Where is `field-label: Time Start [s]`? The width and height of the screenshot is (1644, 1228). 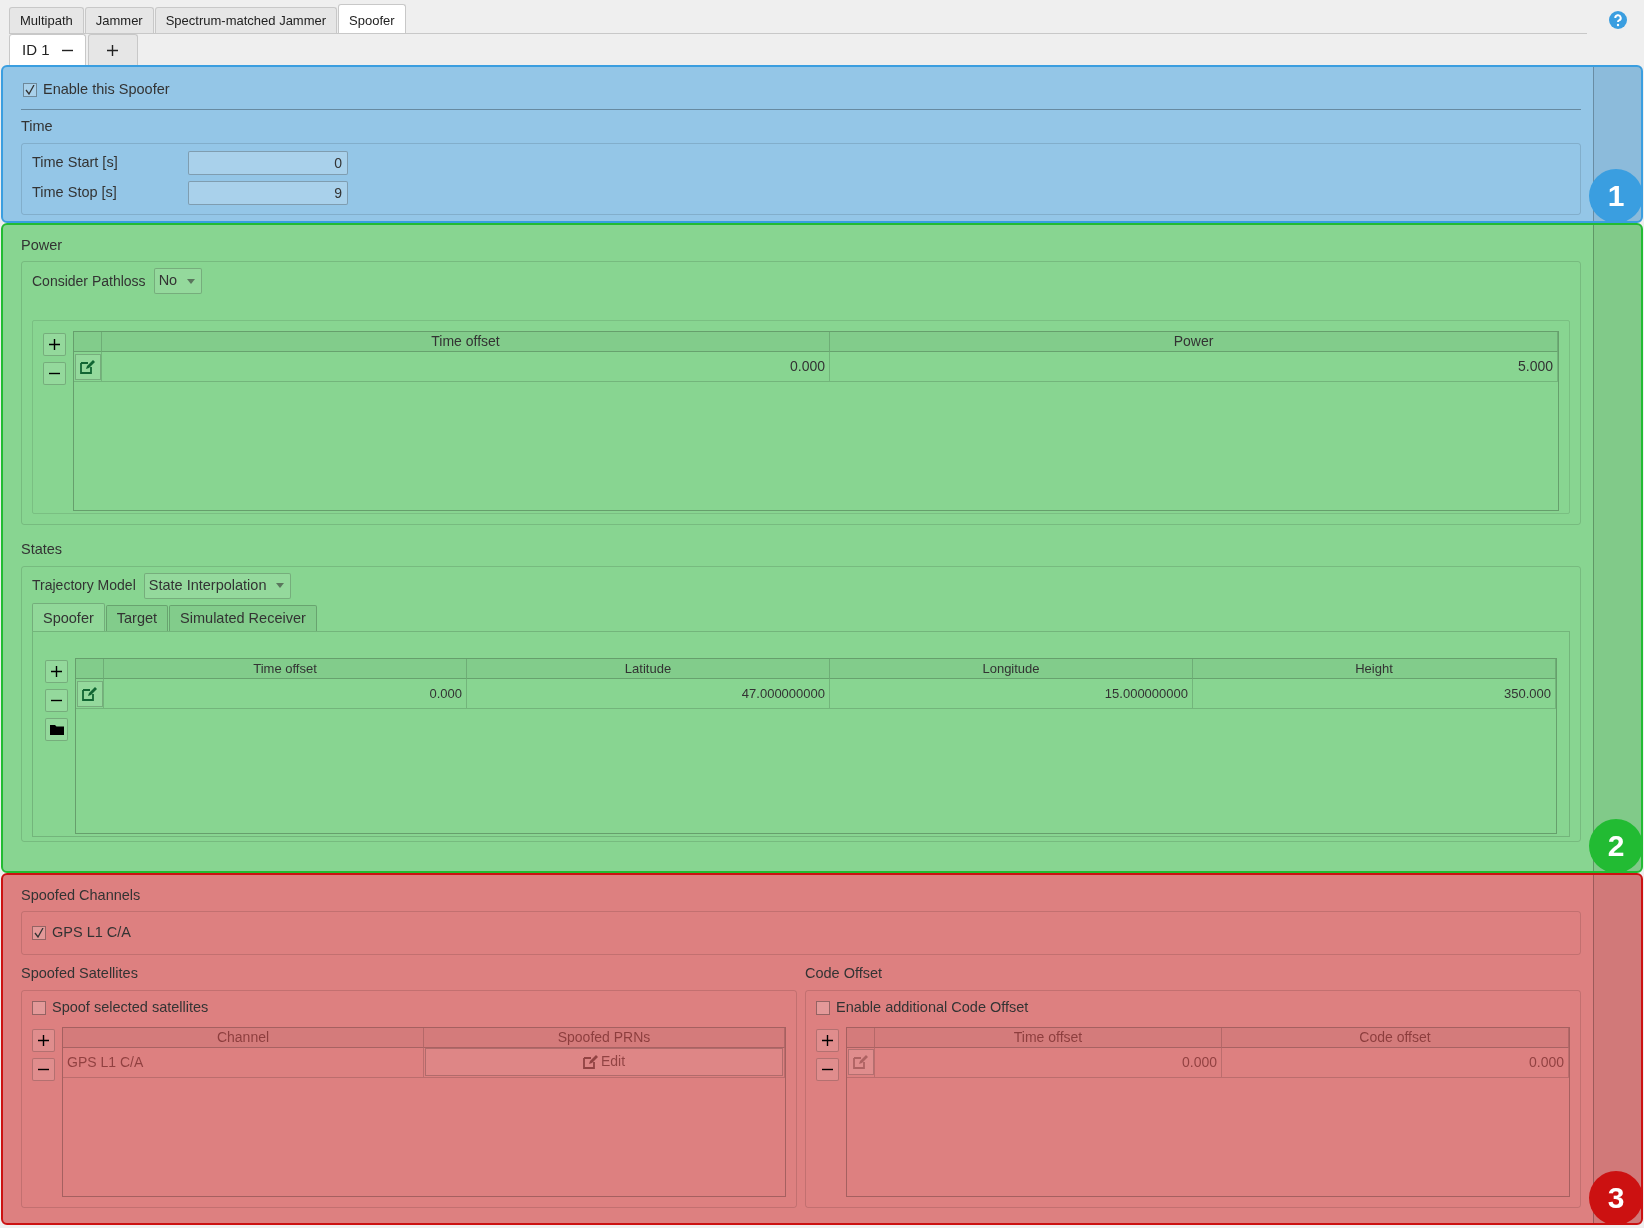
field-label: Time Start [s] is located at coordinates (75, 162).